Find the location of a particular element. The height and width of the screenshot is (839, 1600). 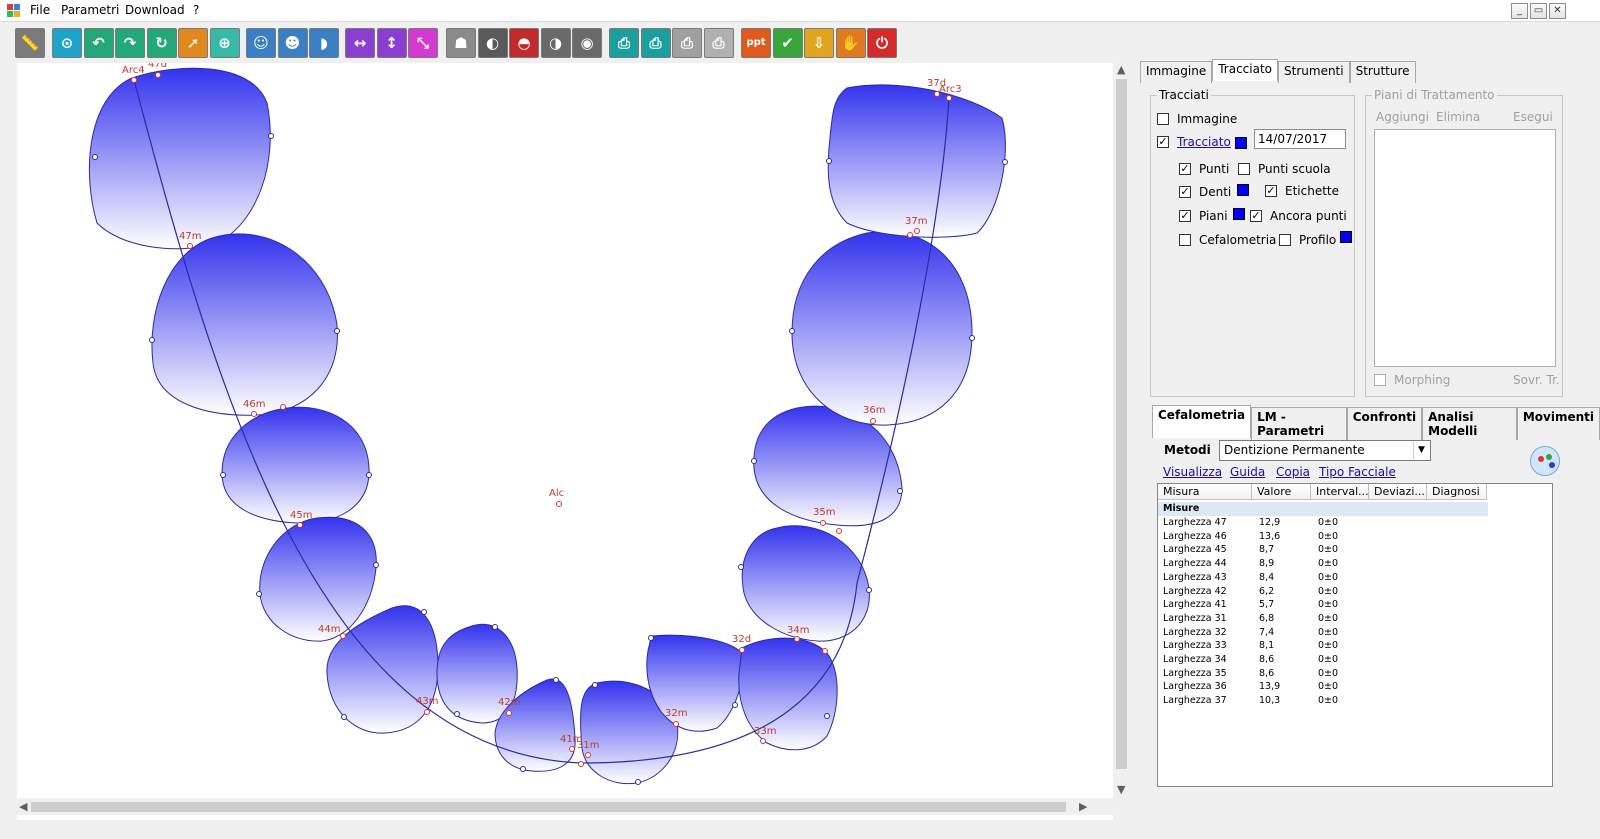

undo-arrow-icon: ↶ is located at coordinates (98, 43).